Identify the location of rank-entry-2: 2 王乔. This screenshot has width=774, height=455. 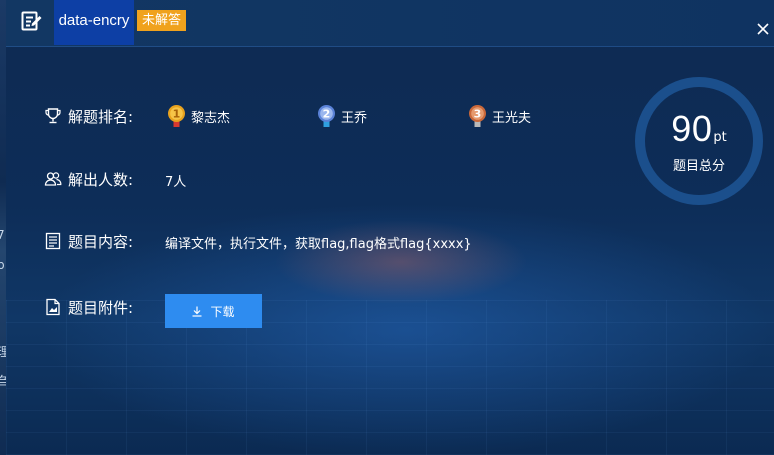
(342, 116).